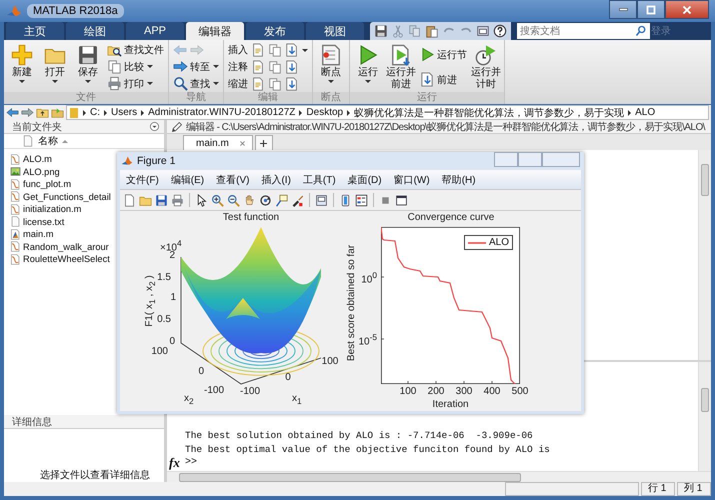 Image resolution: width=715 pixels, height=500 pixels. Describe the element at coordinates (432, 31) in the screenshot. I see `clipboard-icon` at that location.